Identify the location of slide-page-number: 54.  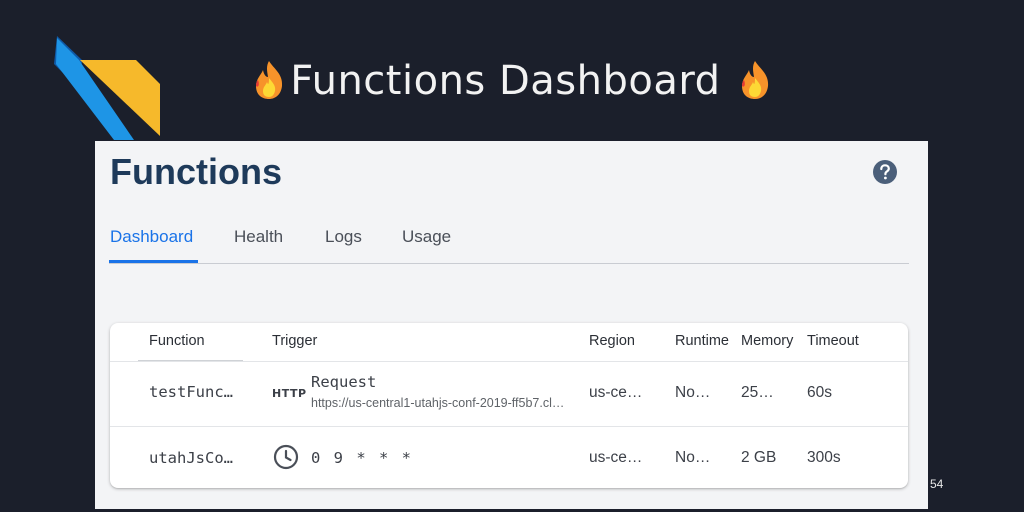
(937, 484).